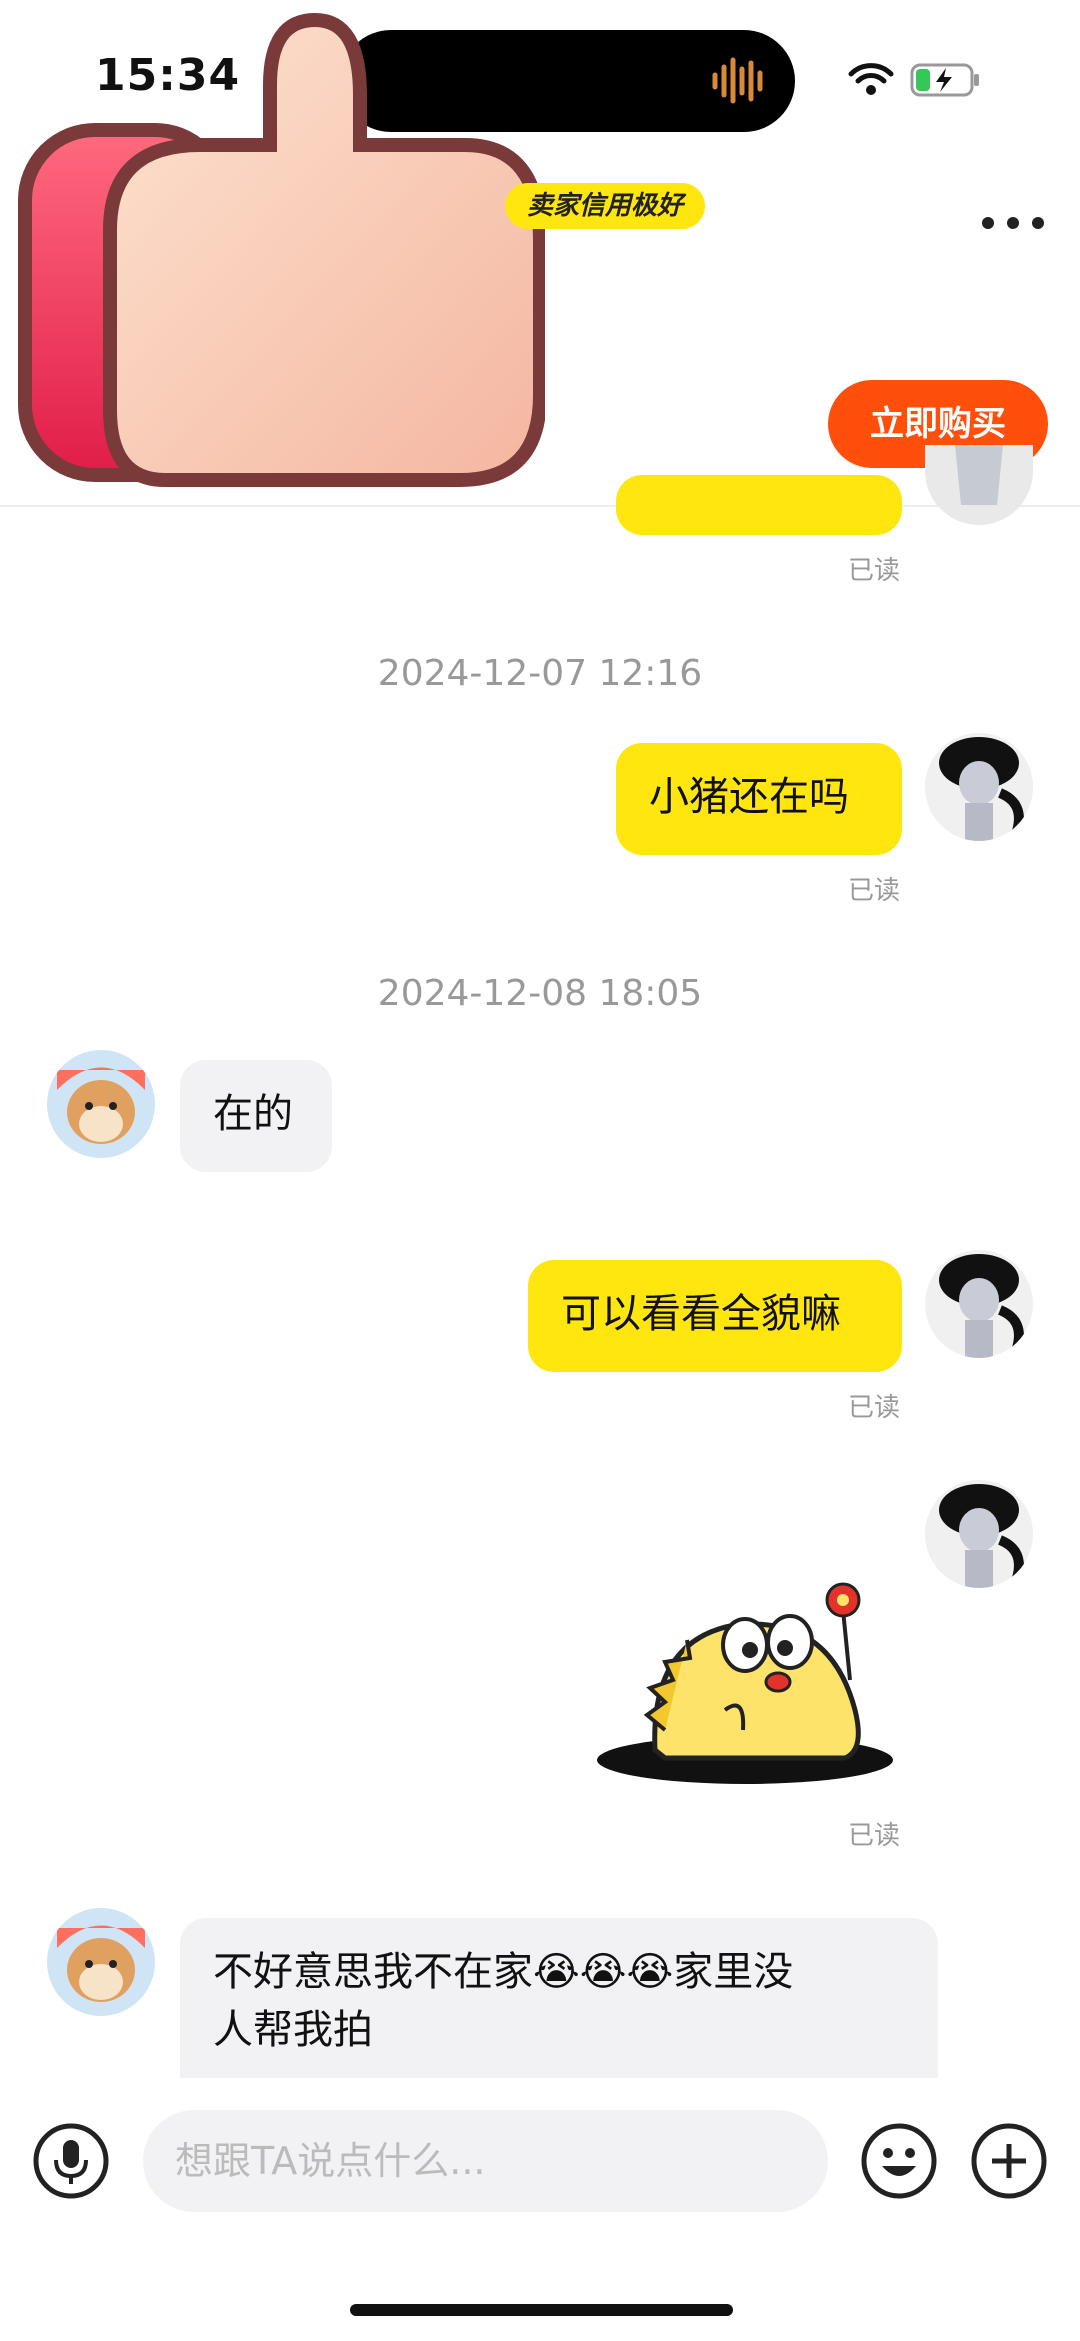 The image size is (1080, 2341). Describe the element at coordinates (750, 1680) in the screenshot. I see `dinosaur-sticker` at that location.